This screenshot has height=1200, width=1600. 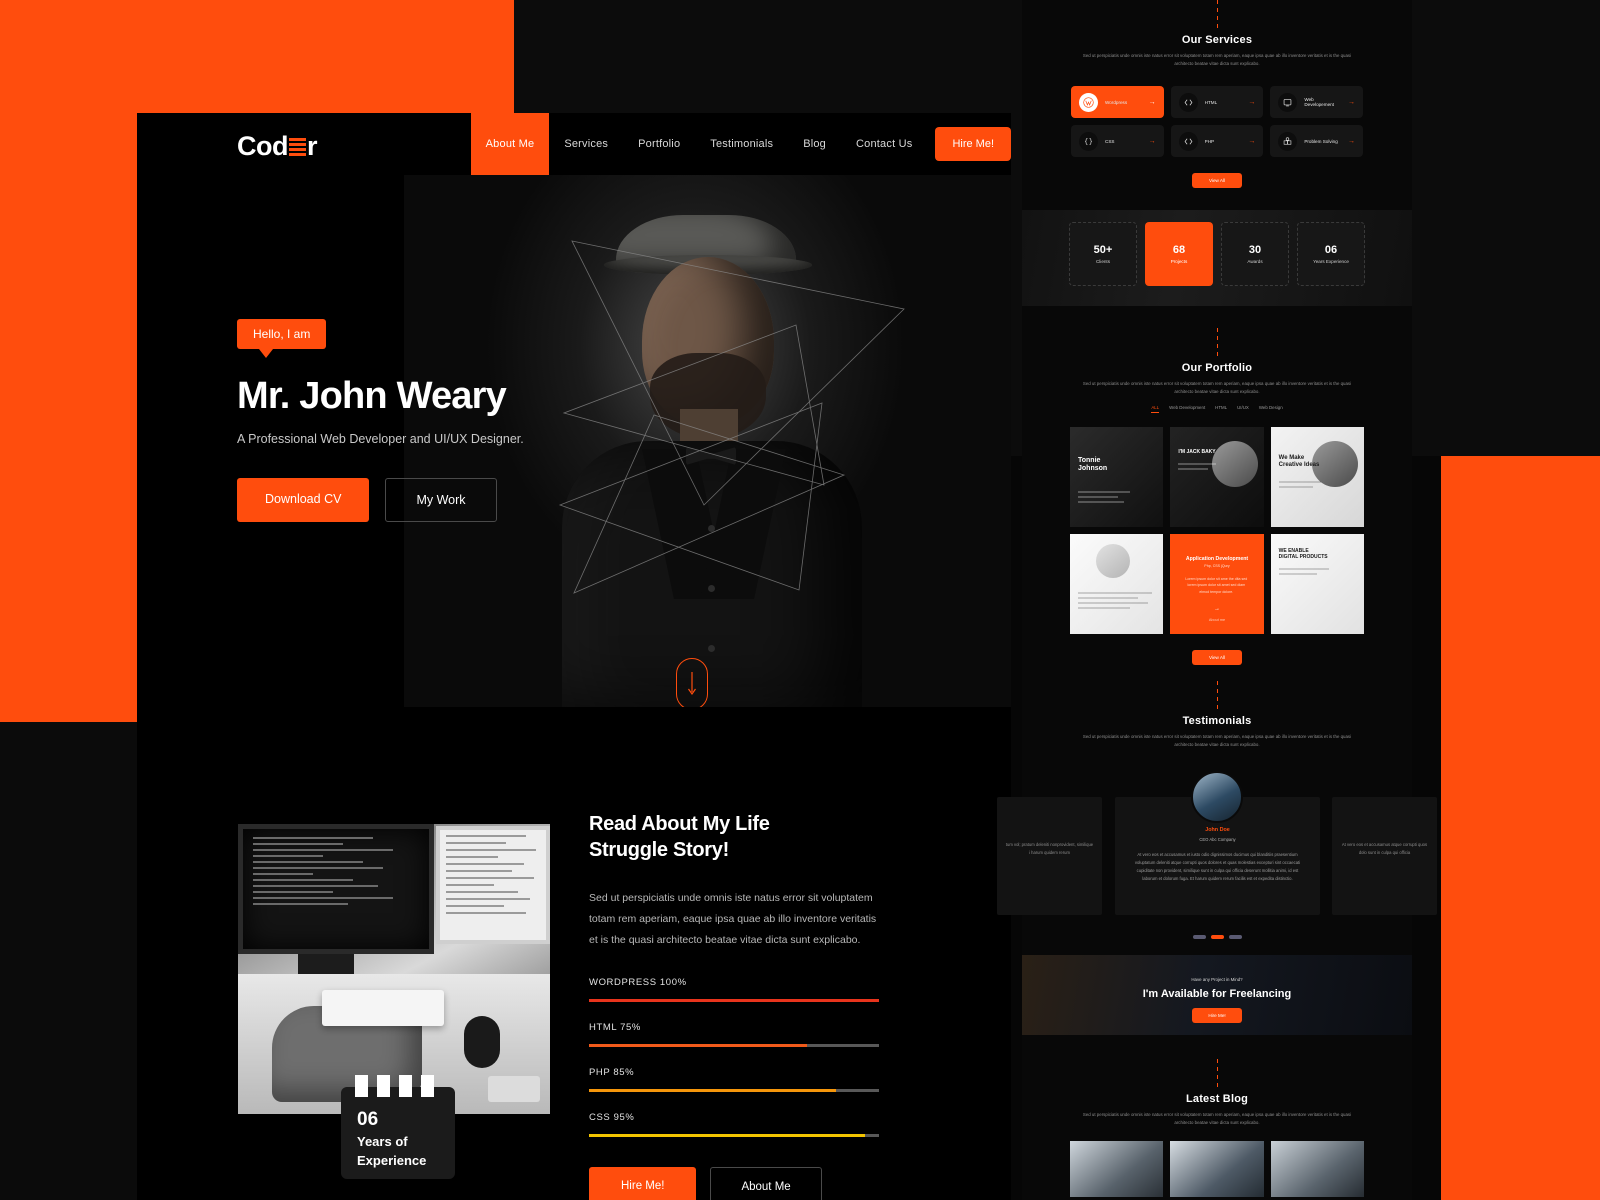 I want to click on portfolio-filter-all: ALL, so click(x=1155, y=409).